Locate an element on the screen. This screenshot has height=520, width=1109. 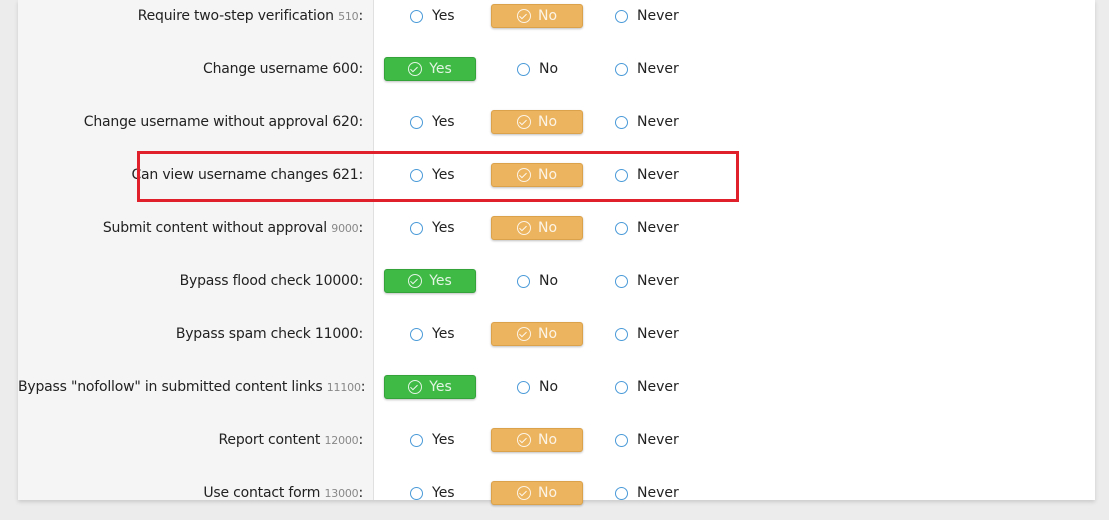
permission-name: Submit content without approval is located at coordinates (214, 228).